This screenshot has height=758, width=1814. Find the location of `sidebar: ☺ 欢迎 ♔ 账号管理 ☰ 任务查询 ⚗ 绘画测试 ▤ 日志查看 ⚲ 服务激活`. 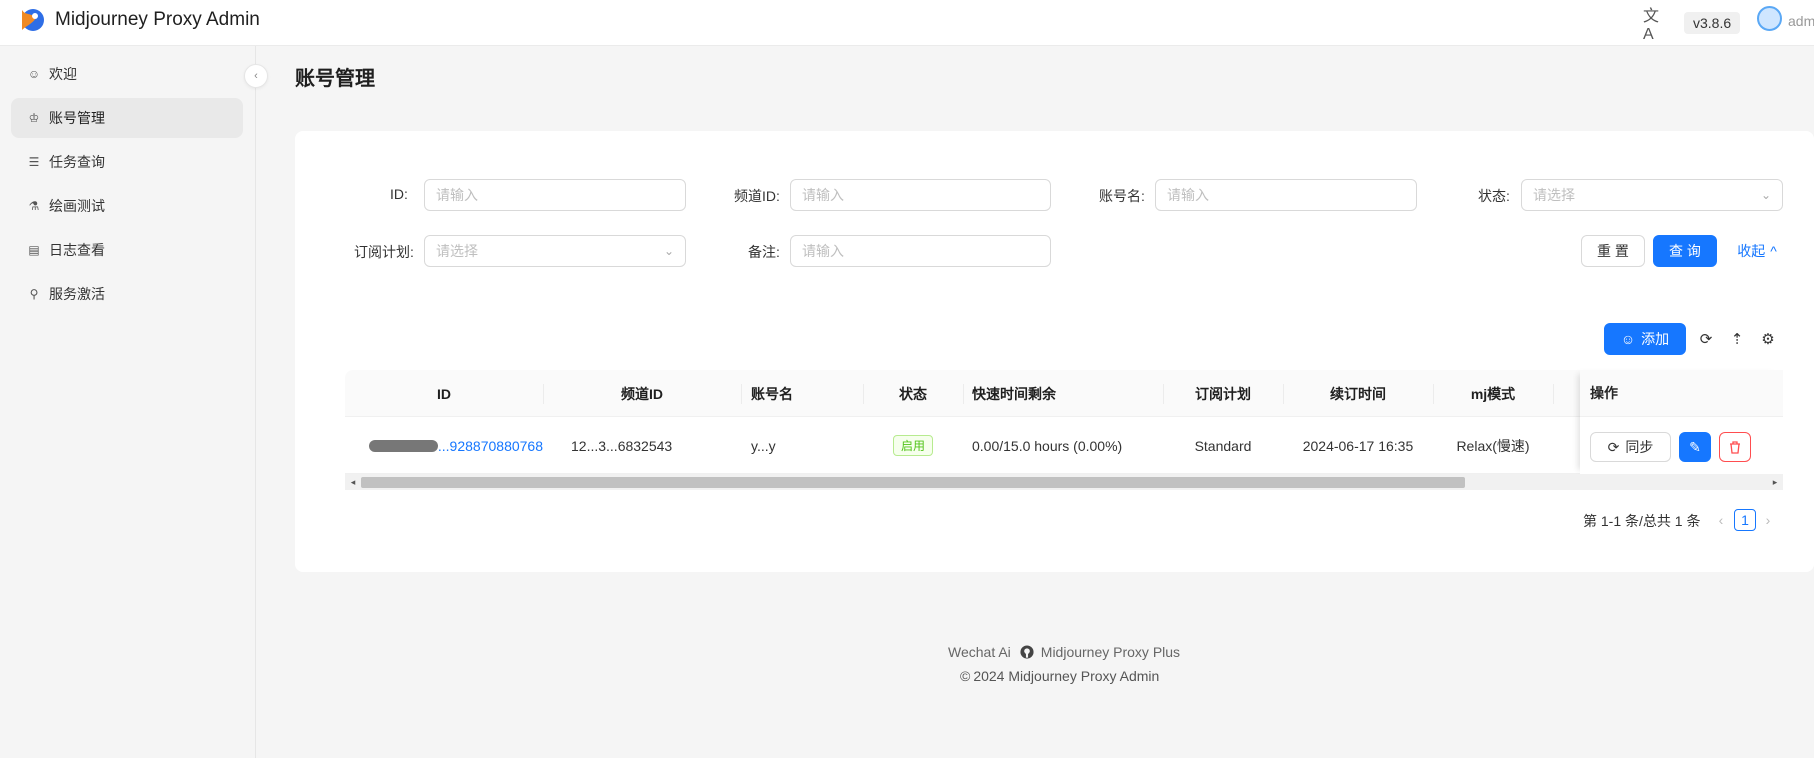

sidebar: ☺ 欢迎 ♔ 账号管理 ☰ 任务查询 ⚗ 绘画测试 ▤ 日志查看 ⚲ 服务激活 is located at coordinates (128, 402).